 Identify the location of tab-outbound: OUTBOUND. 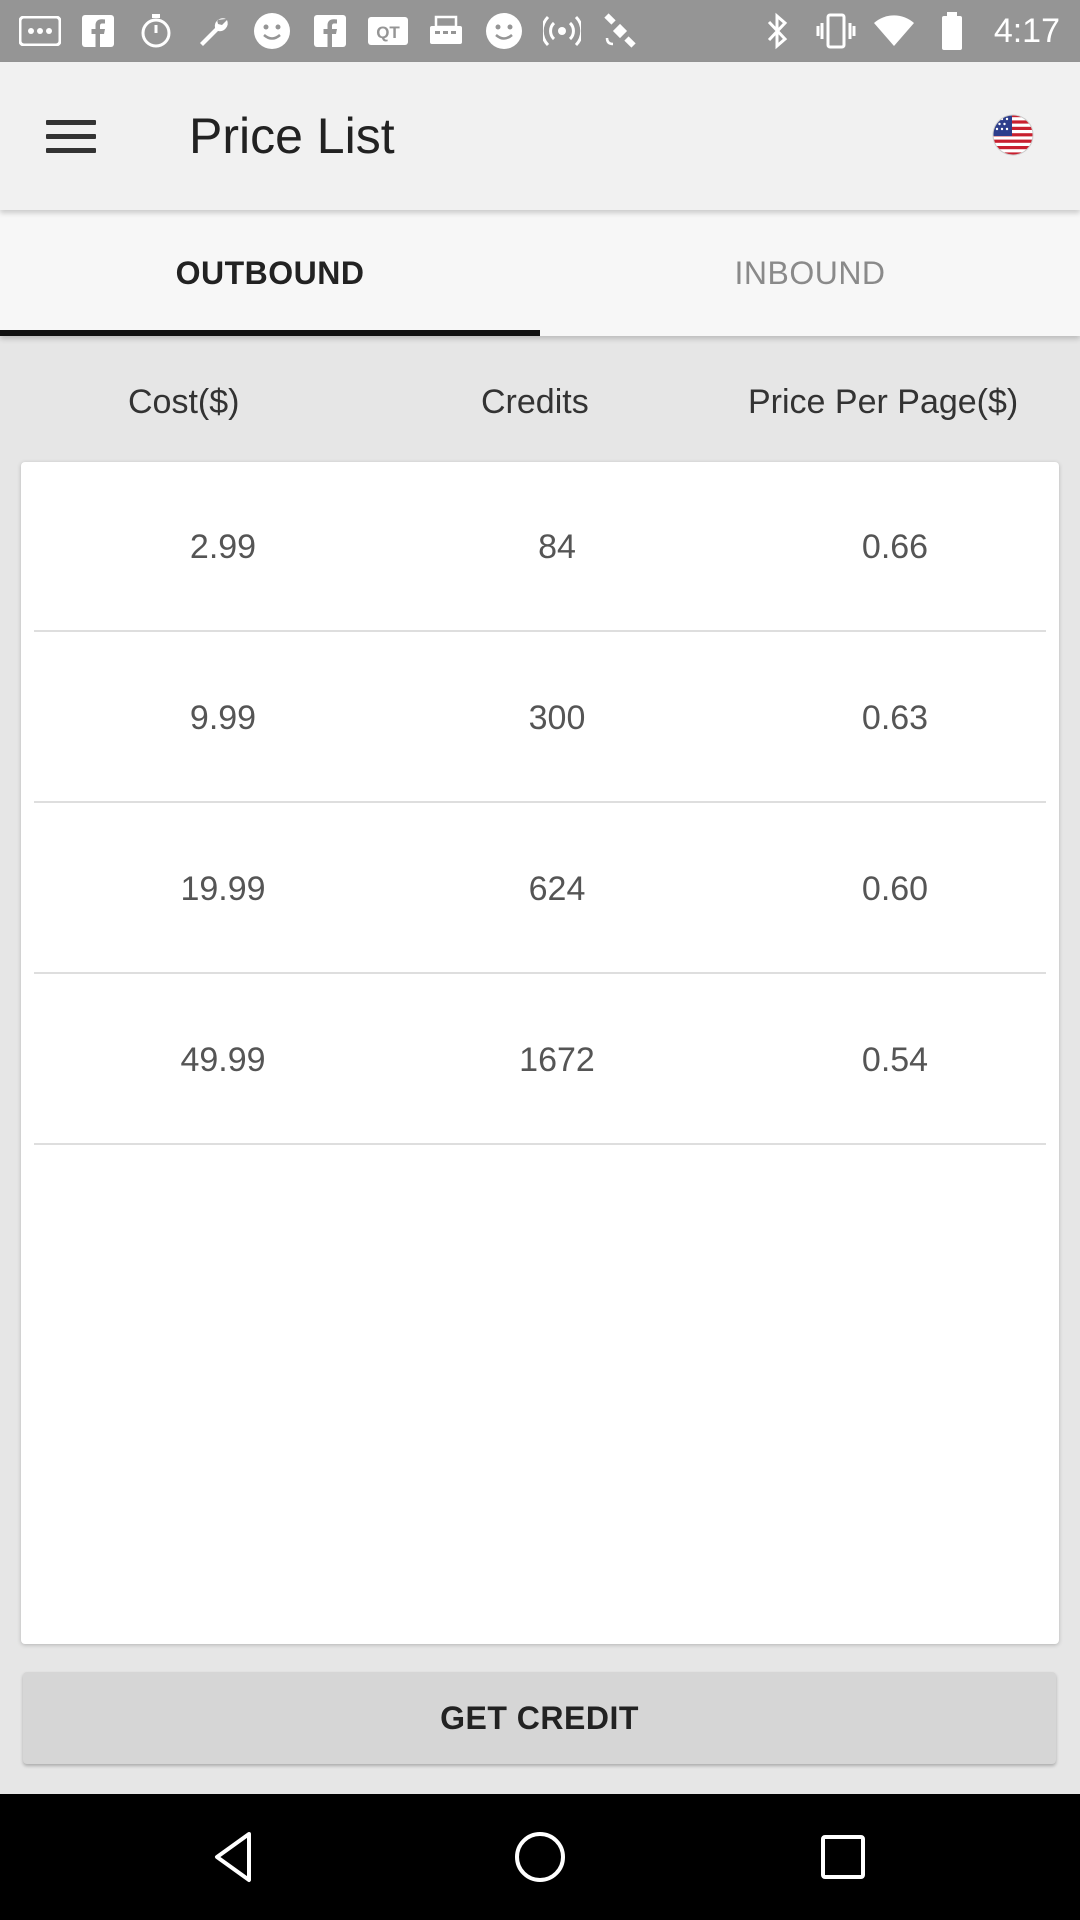
(270, 273).